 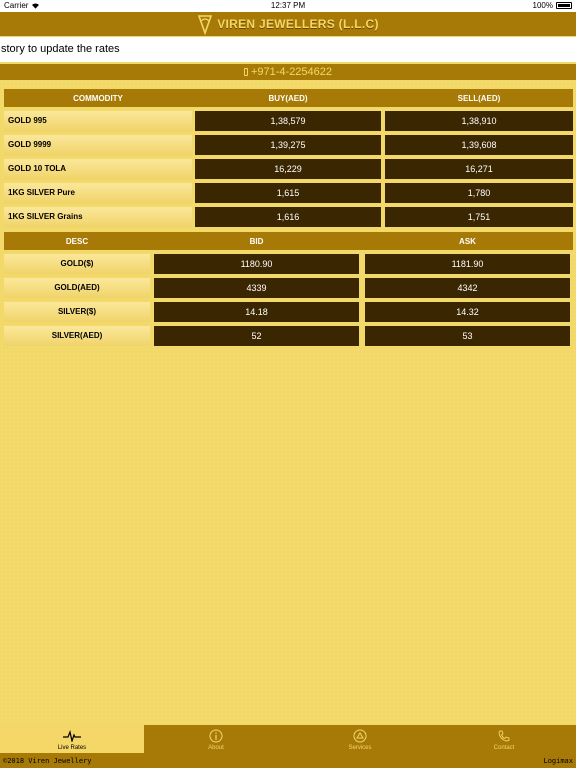 I want to click on bid-price: 52, so click(x=256, y=336).